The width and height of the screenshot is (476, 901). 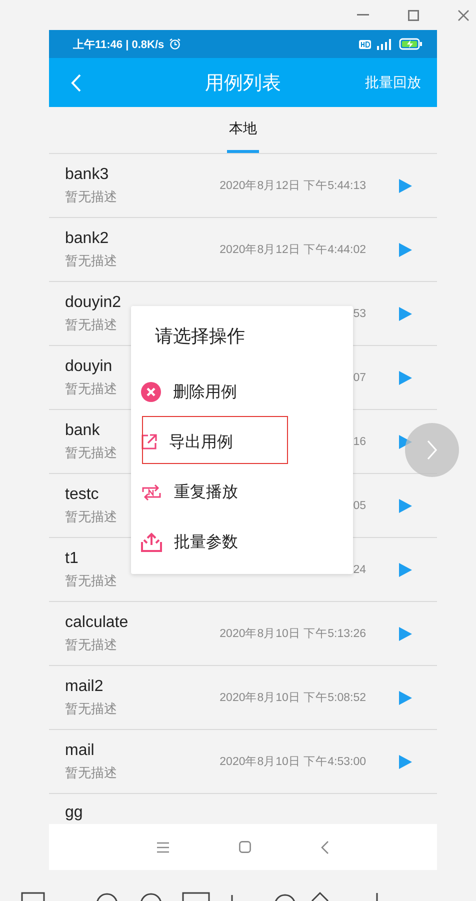 What do you see at coordinates (200, 337) in the screenshot?
I see `dialog-title: 请选择操作` at bounding box center [200, 337].